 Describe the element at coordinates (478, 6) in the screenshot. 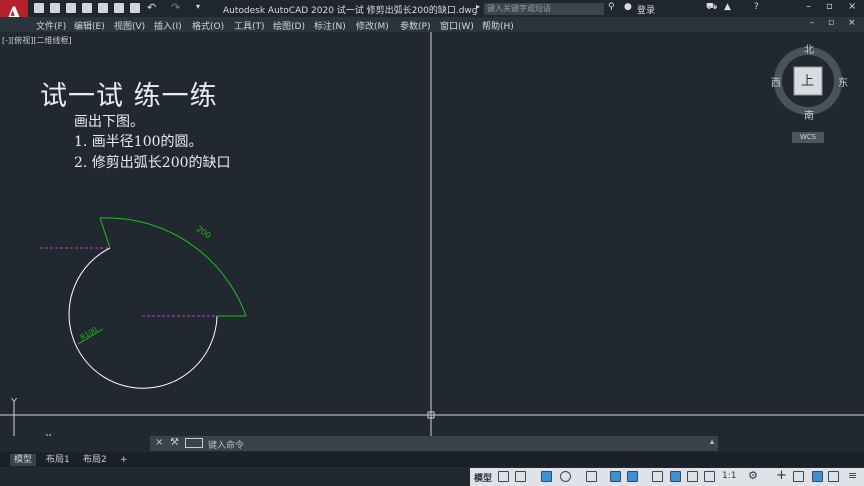

I see `chevron-right-icon: ▸` at that location.